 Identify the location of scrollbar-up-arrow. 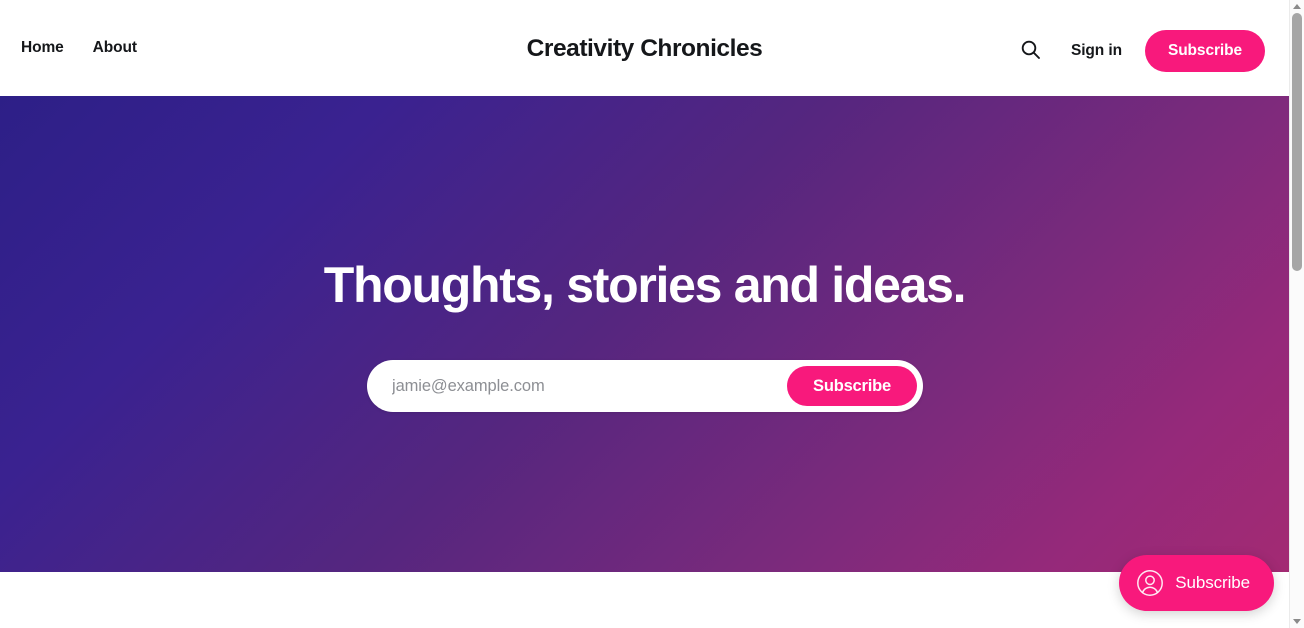
(1297, 6).